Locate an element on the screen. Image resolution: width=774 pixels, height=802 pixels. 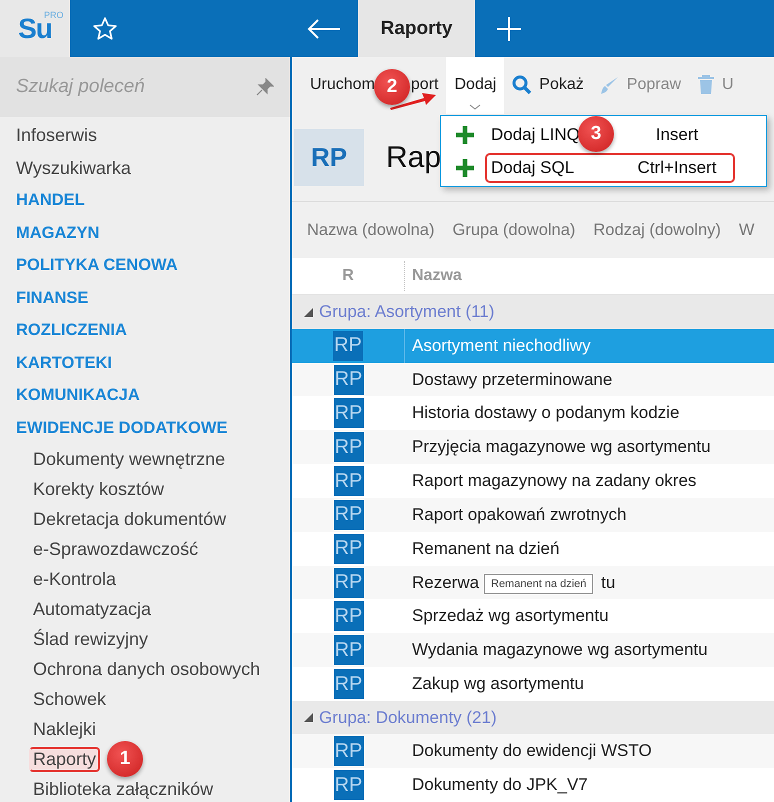
filter-field: W is located at coordinates (746, 230).